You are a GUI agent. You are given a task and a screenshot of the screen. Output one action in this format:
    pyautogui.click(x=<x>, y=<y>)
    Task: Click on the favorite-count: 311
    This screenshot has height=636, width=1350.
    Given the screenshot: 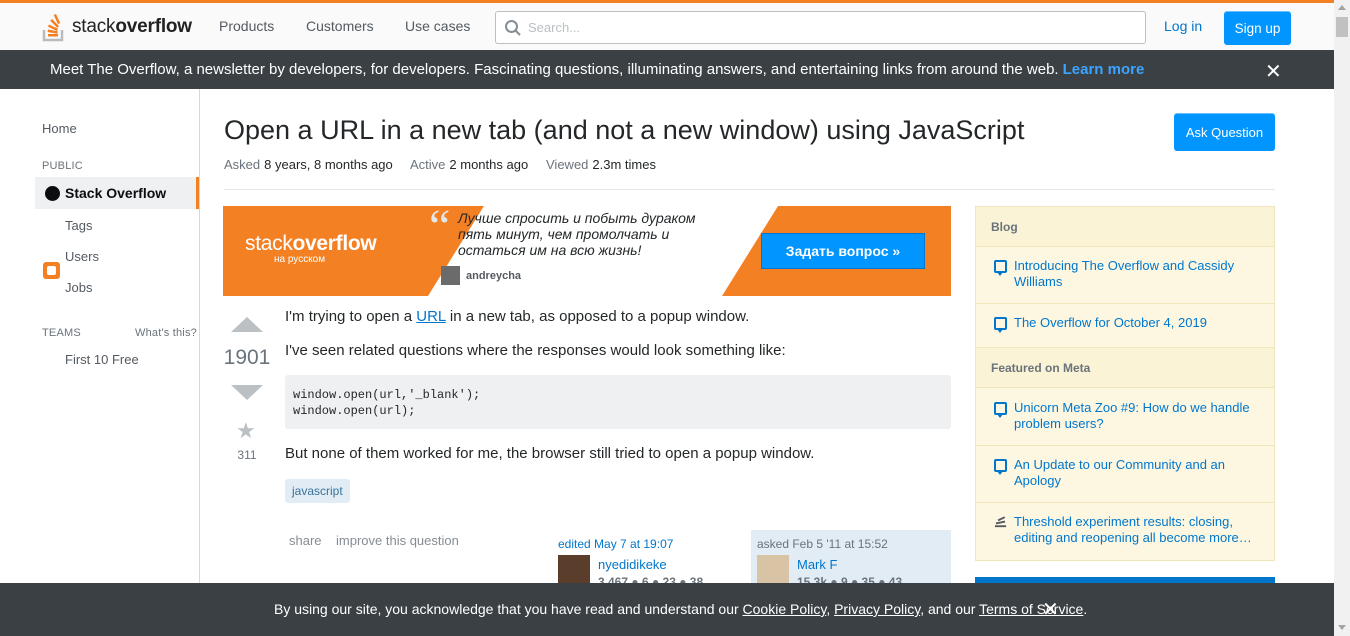 What is the action you would take?
    pyautogui.click(x=247, y=455)
    